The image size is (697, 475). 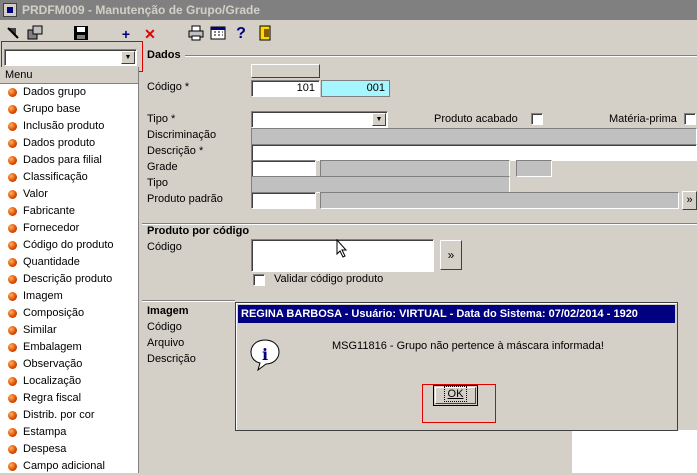 What do you see at coordinates (171, 359) in the screenshot?
I see `imagem-descricao-label: Descrição` at bounding box center [171, 359].